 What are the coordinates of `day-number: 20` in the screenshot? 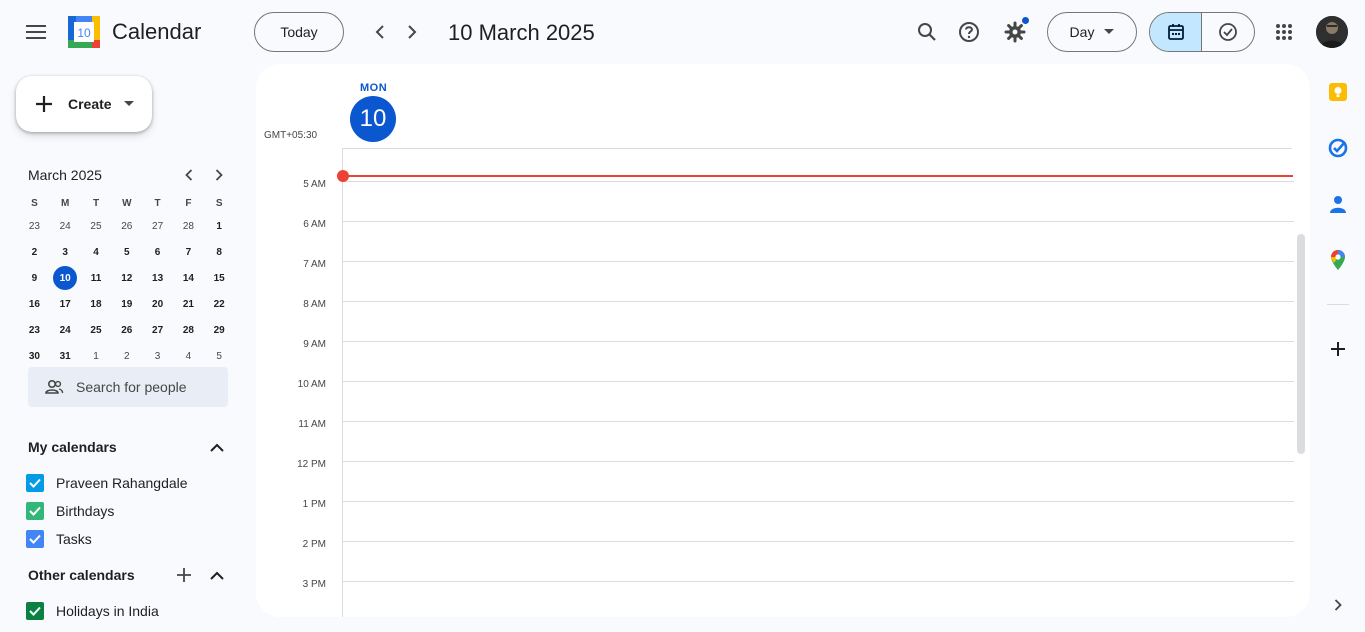 It's located at (158, 304).